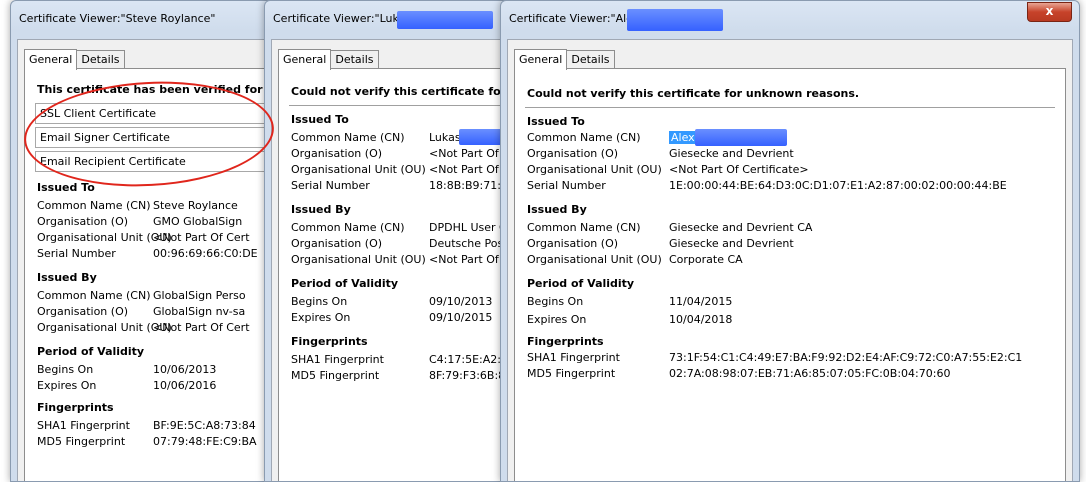 The width and height of the screenshot is (1086, 482). What do you see at coordinates (464, 259) in the screenshot?
I see `issued-by-ou-value: <Not Part Of` at bounding box center [464, 259].